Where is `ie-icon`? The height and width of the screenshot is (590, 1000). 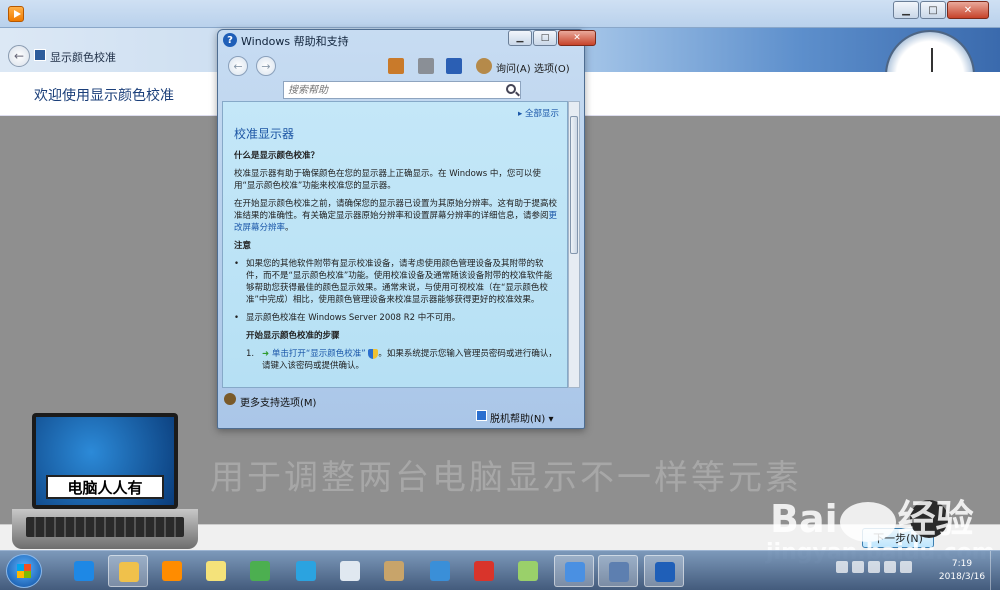 ie-icon is located at coordinates (84, 571).